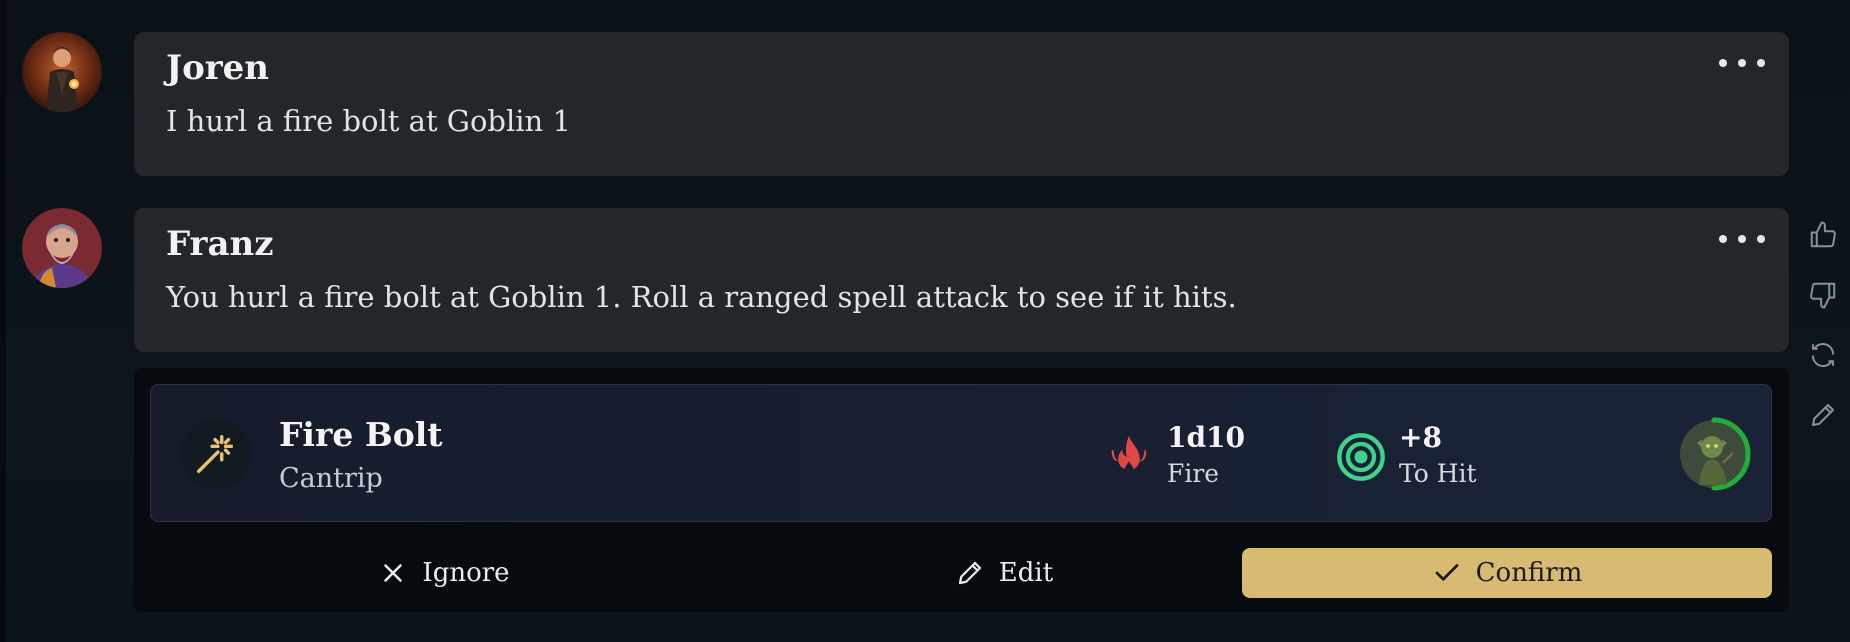 The image size is (1850, 642). Describe the element at coordinates (1823, 295) in the screenshot. I see `thumbs-down-icon` at that location.